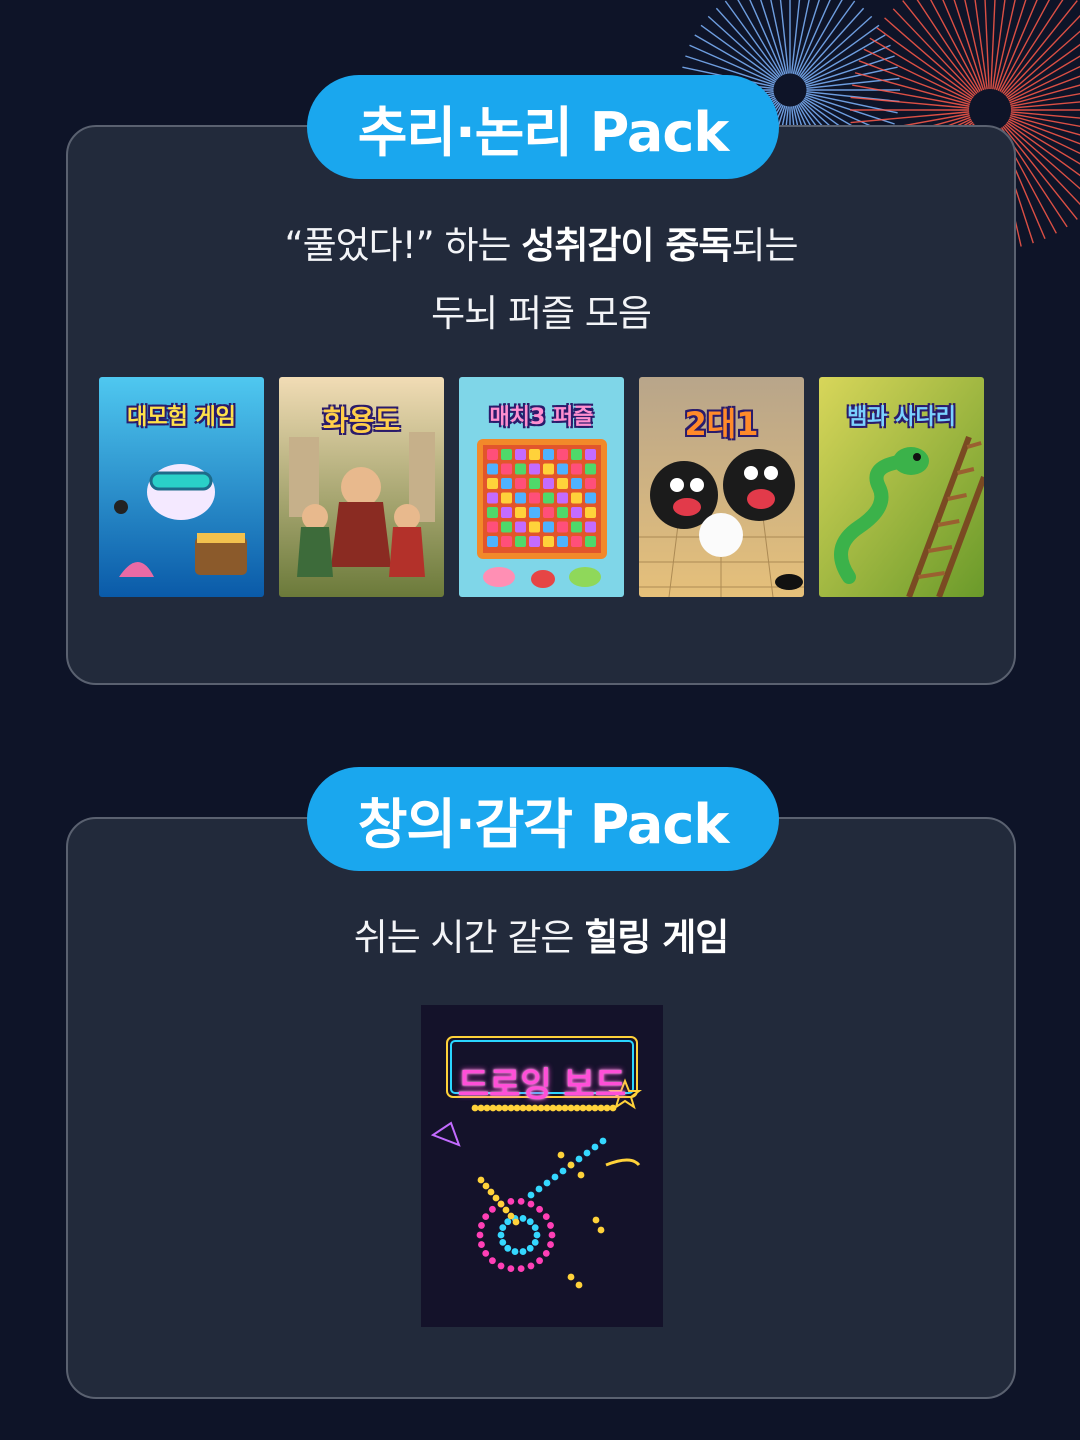  I want to click on pack-title: 추리·논리 Pack, so click(543, 132).